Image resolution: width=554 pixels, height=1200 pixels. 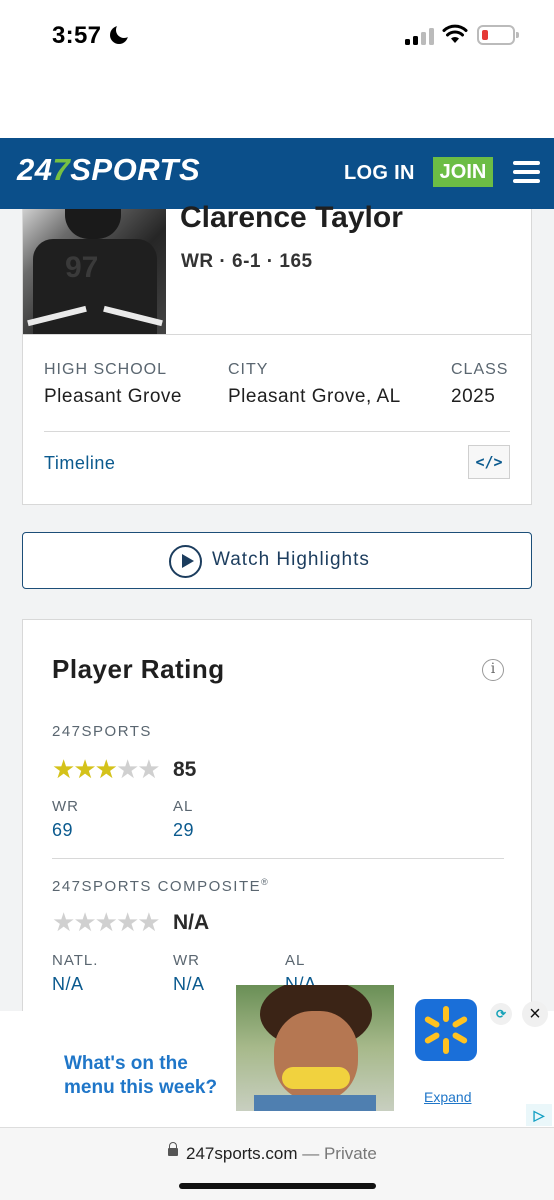 What do you see at coordinates (379, 173) in the screenshot?
I see `login-link: LOG IN` at bounding box center [379, 173].